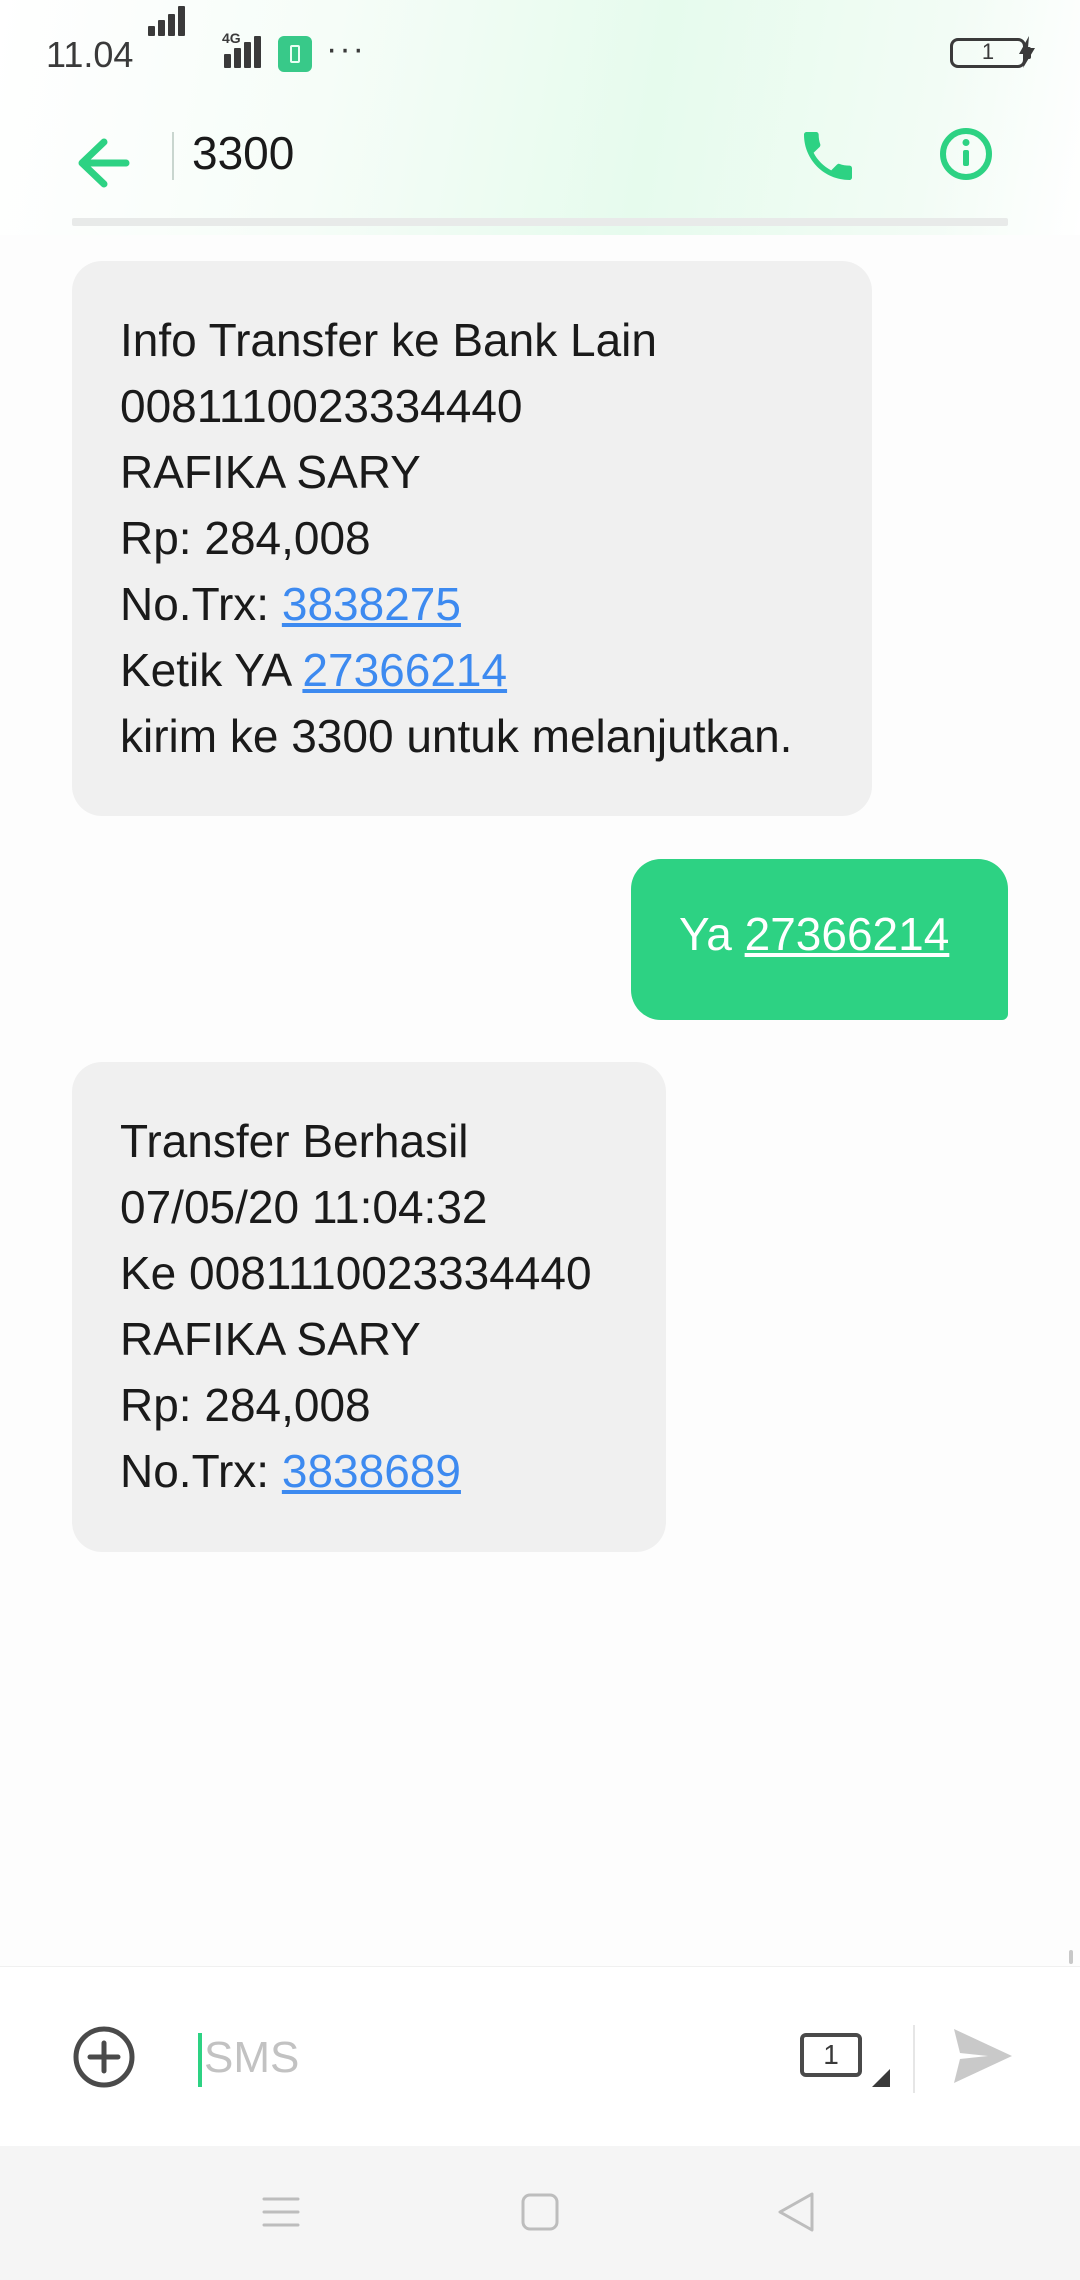 Image resolution: width=1080 pixels, height=2280 pixels. I want to click on sim-slot-number: 1, so click(831, 2054).